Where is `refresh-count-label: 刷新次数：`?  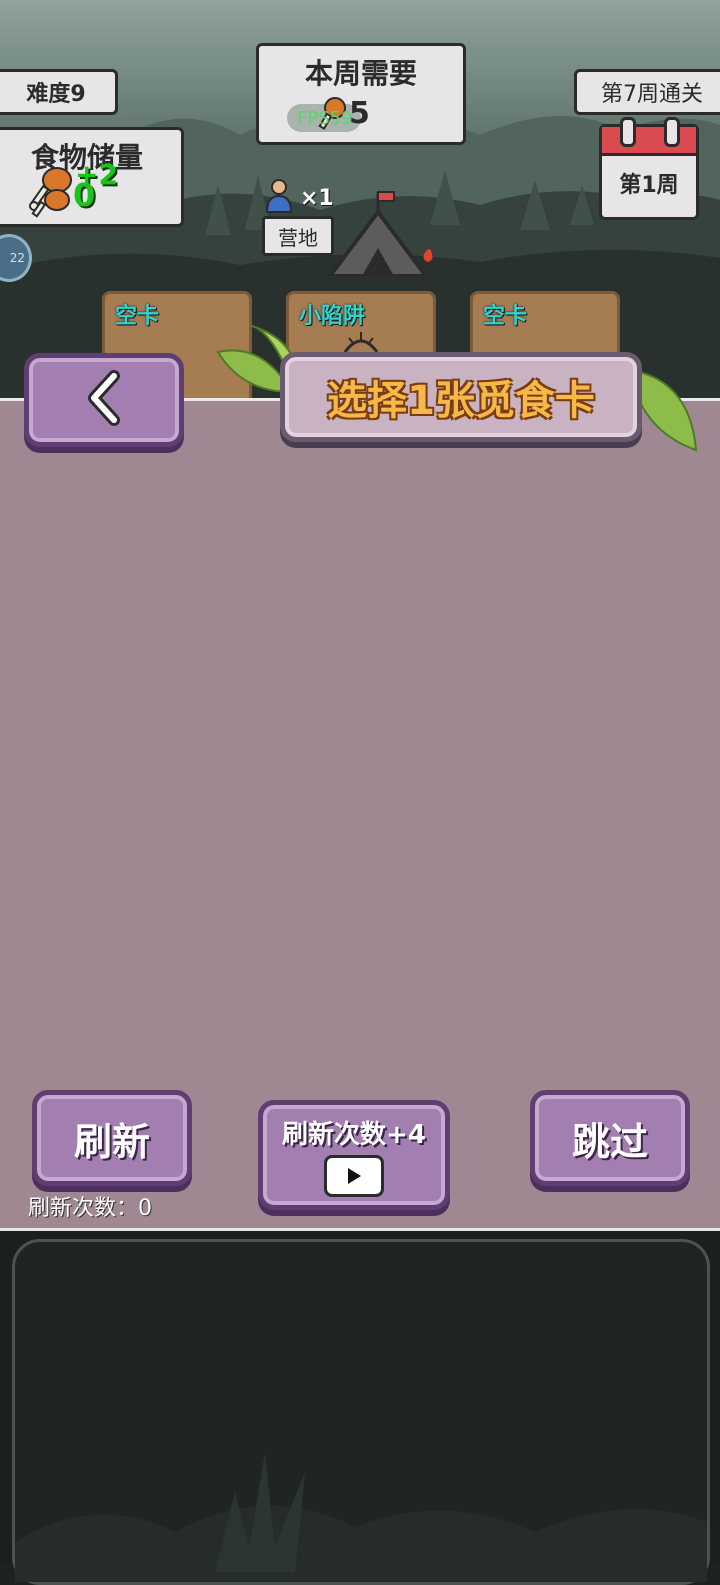
refresh-count-label: 刷新次数： is located at coordinates (83, 1208).